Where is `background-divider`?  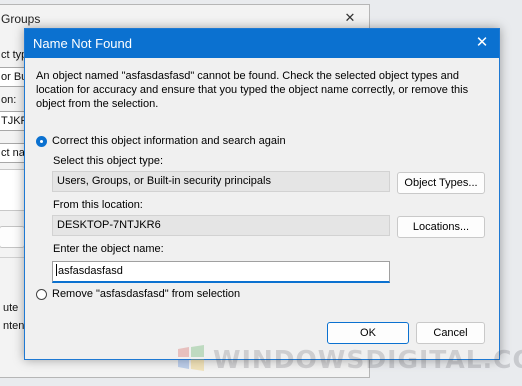 background-divider is located at coordinates (12, 257).